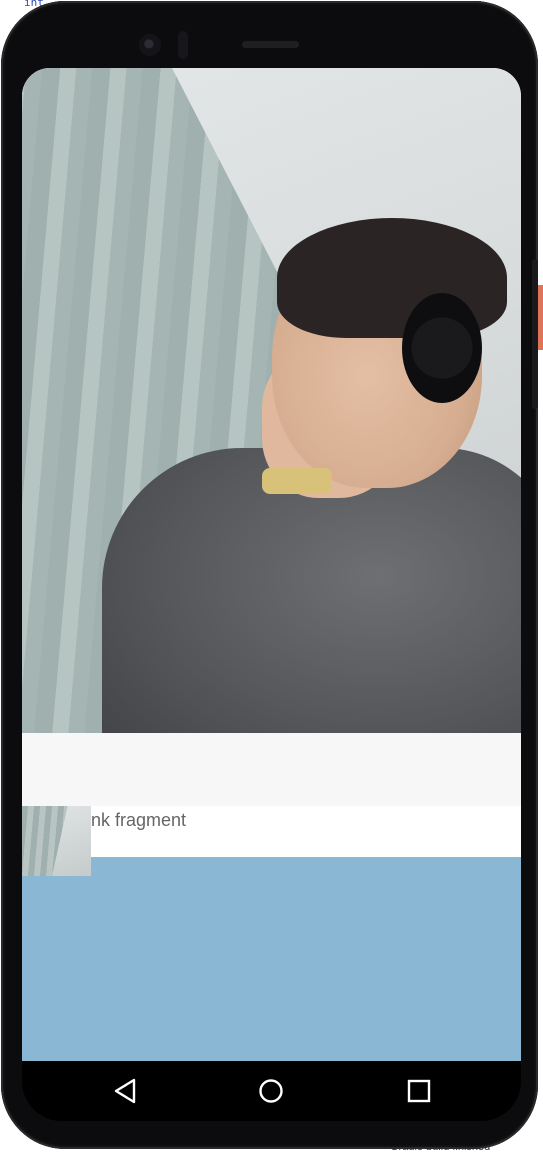 The height and width of the screenshot is (1153, 543). I want to click on recents-button, so click(419, 1091).